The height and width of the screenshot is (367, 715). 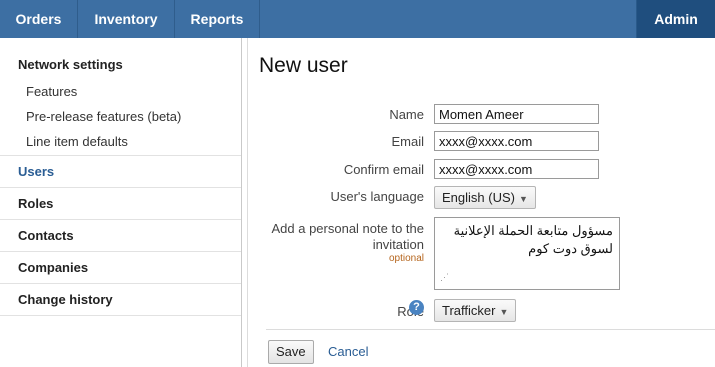 I want to click on name-field, so click(x=516, y=114).